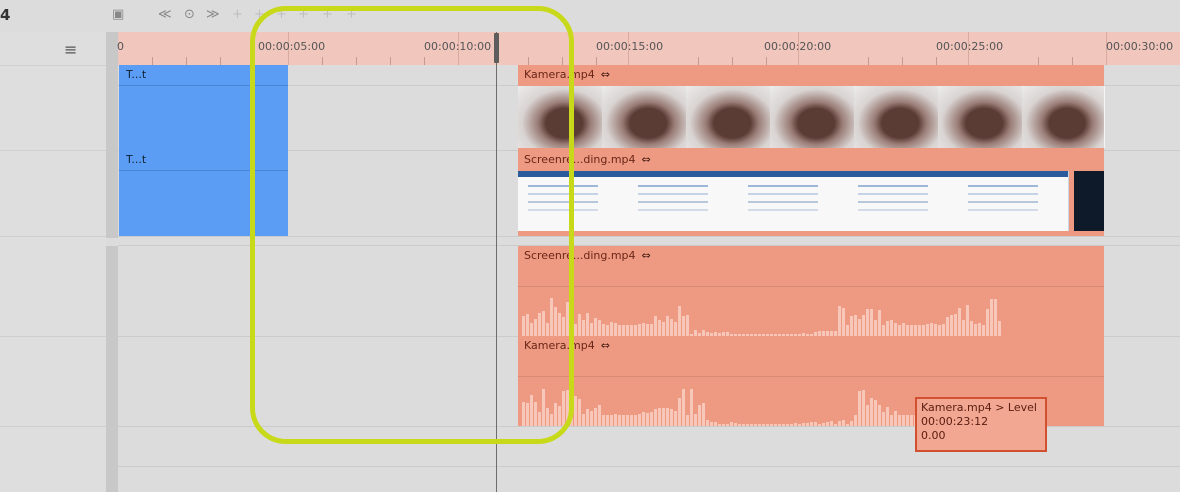  What do you see at coordinates (165, 15) in the screenshot?
I see `rewind-icon: ≪` at bounding box center [165, 15].